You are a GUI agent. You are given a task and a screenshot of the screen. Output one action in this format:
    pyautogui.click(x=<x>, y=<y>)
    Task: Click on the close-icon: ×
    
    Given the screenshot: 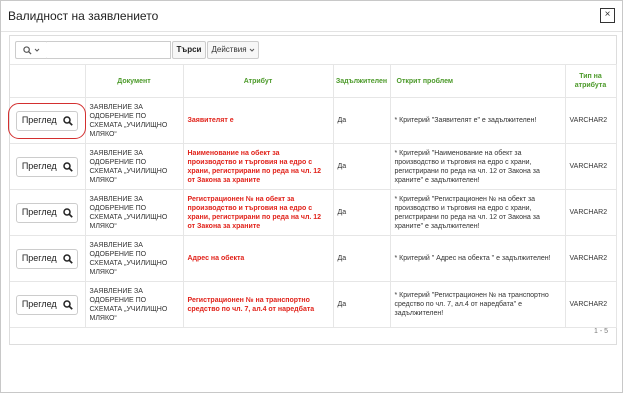 What is the action you would take?
    pyautogui.click(x=607, y=15)
    